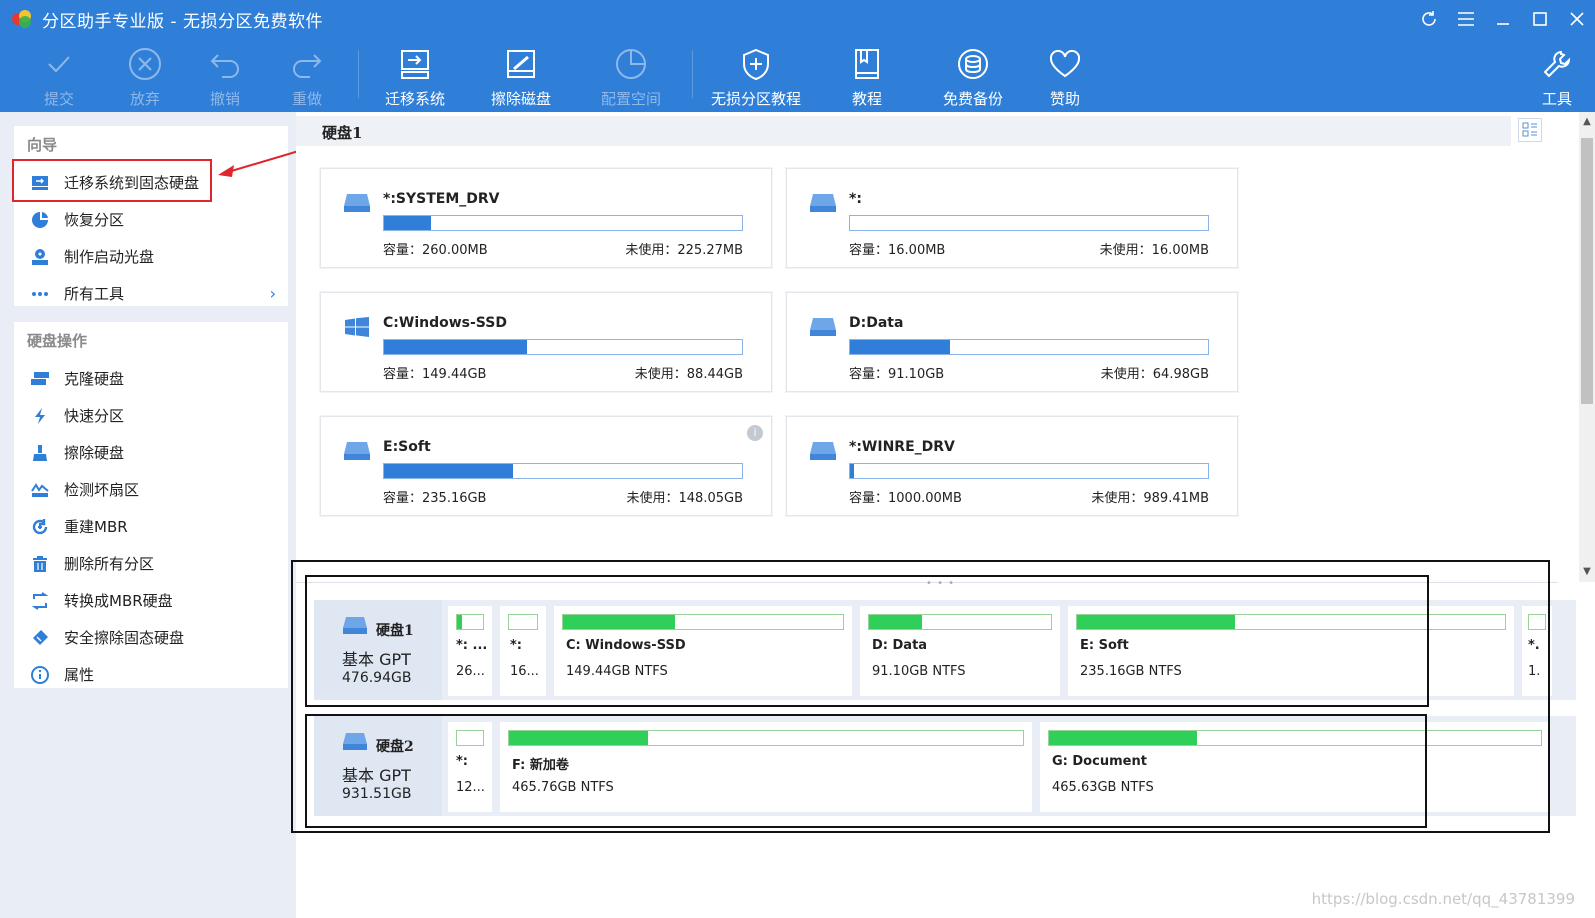 The height and width of the screenshot is (918, 1595). What do you see at coordinates (1502, 19) in the screenshot?
I see `minimize-icon` at bounding box center [1502, 19].